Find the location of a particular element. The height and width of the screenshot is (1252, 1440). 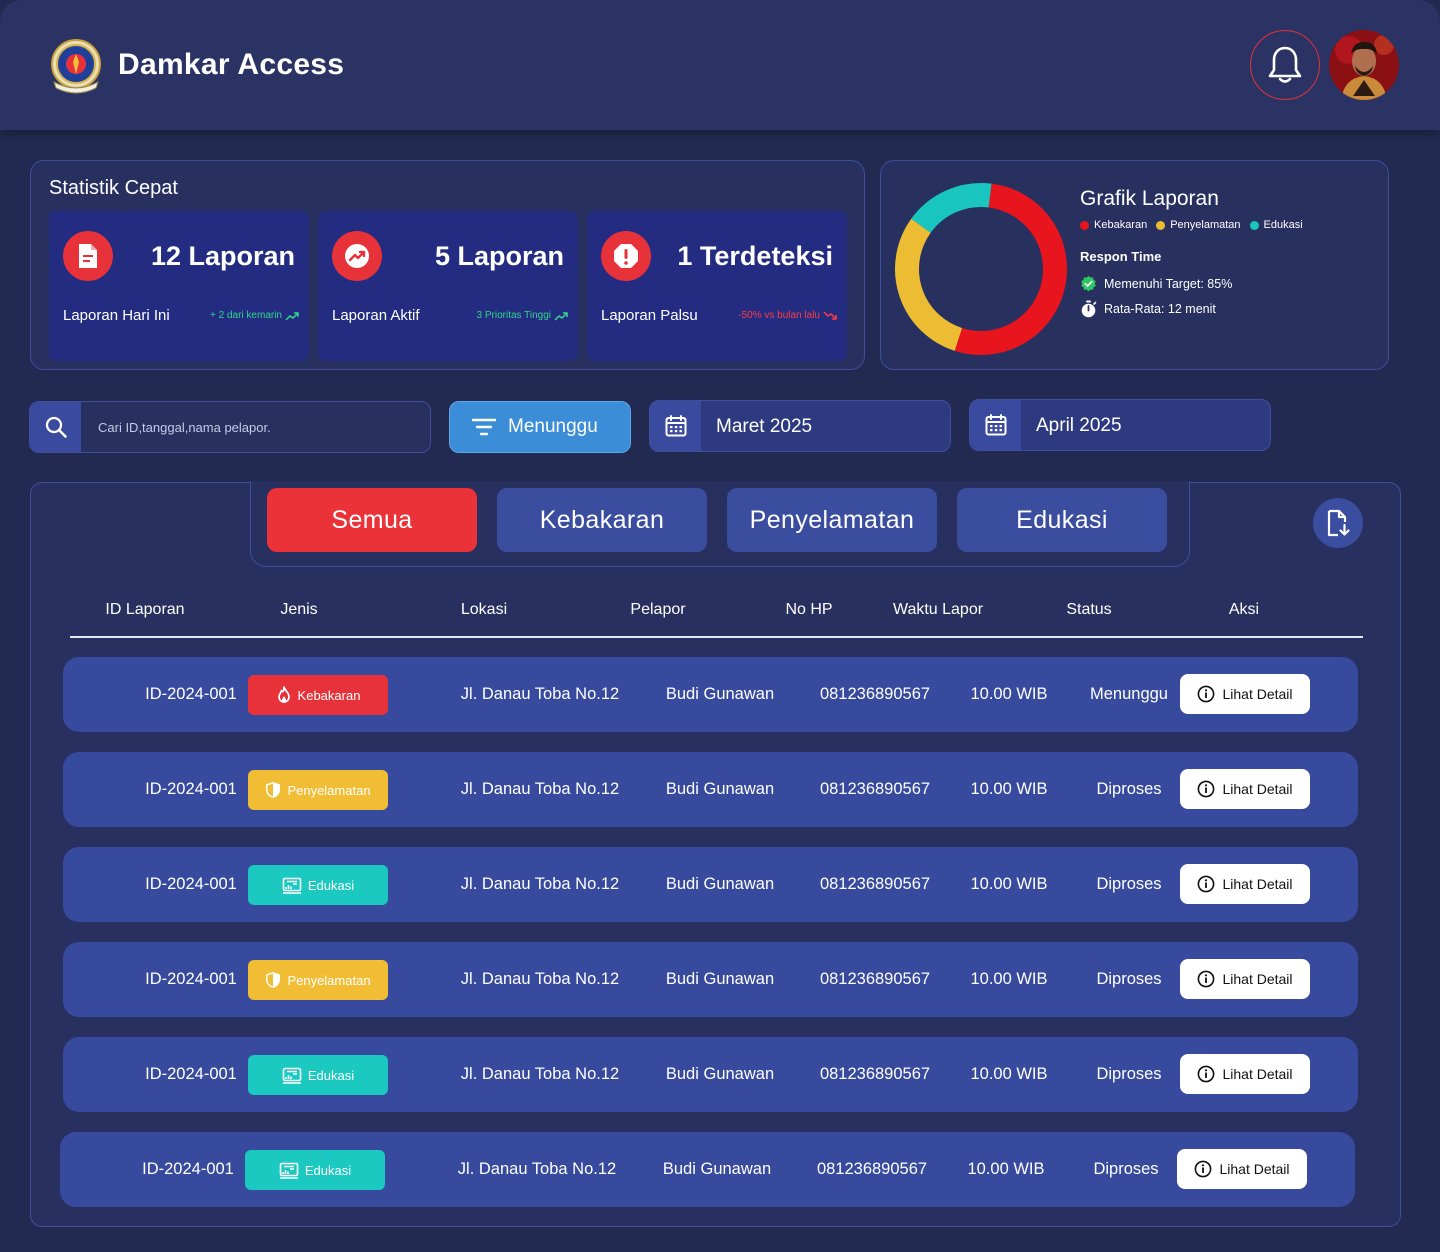

legend-item-edukasi: Edukasi is located at coordinates (1276, 225).